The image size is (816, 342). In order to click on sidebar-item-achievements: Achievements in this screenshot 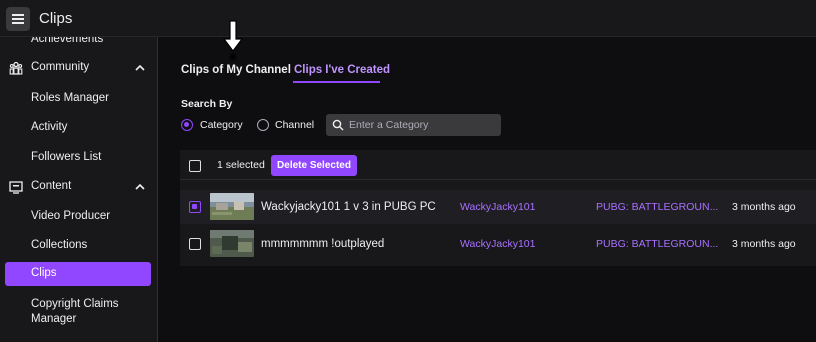, I will do `click(91, 41)`.